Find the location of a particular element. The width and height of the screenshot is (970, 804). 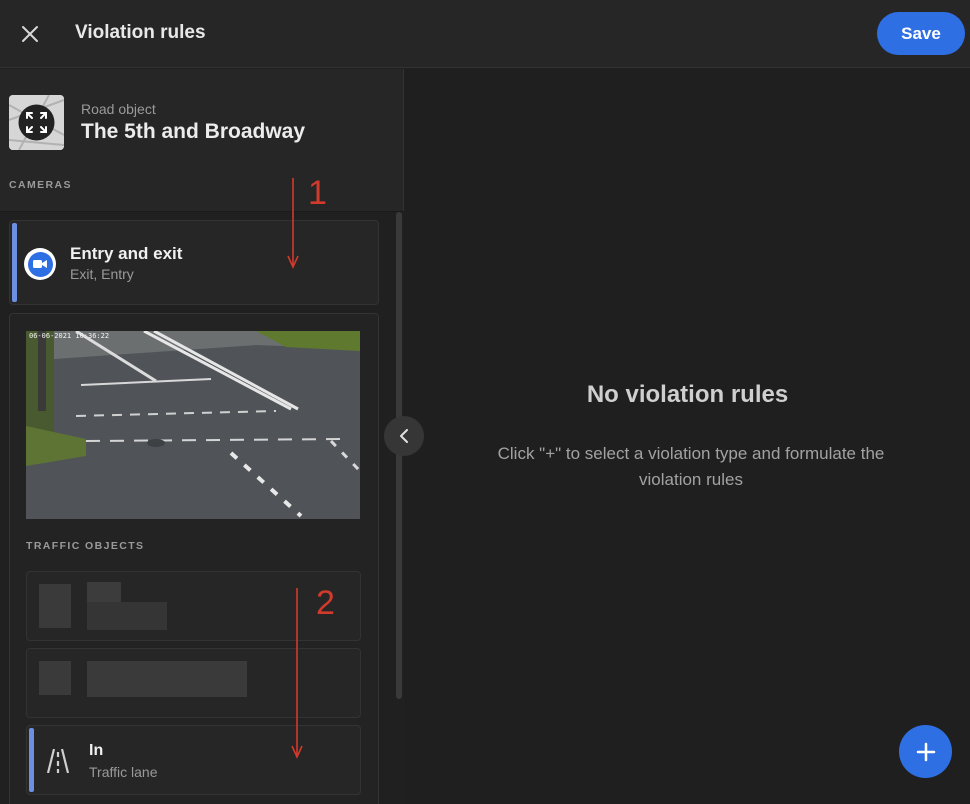

video-camera-icon is located at coordinates (40, 264).